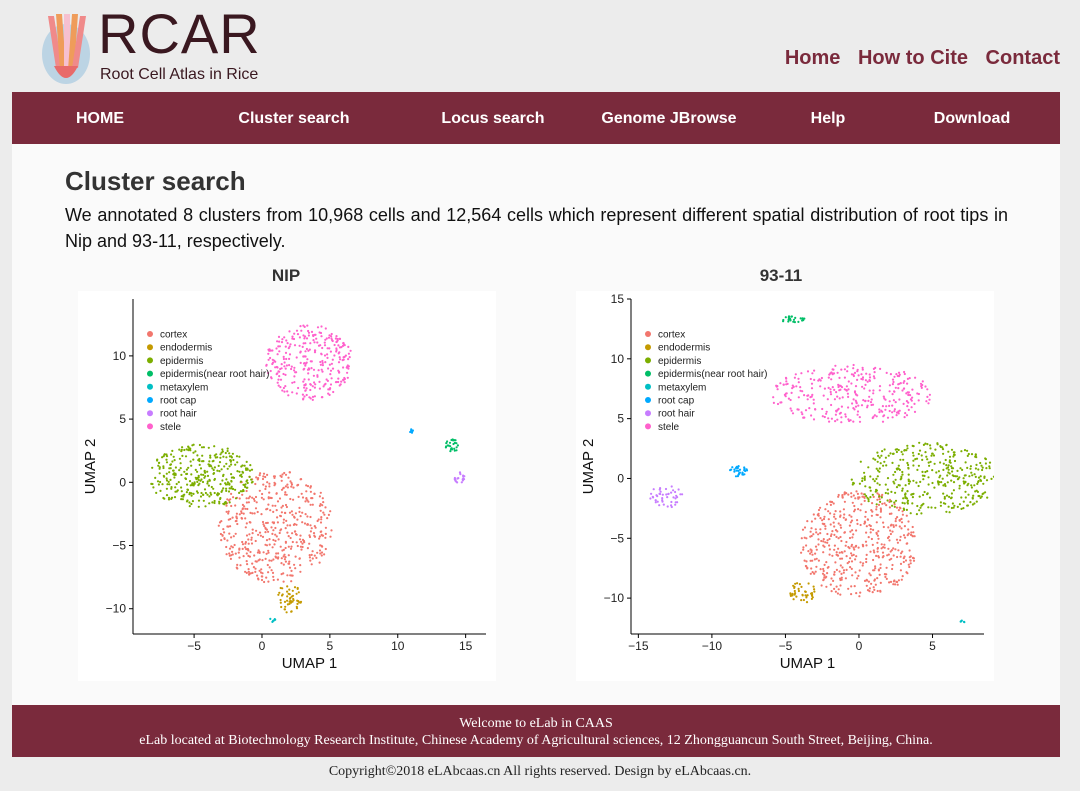 The height and width of the screenshot is (791, 1080). Describe the element at coordinates (669, 118) in the screenshot. I see `nav-genome-jbrowse: Genome JBrowse` at that location.